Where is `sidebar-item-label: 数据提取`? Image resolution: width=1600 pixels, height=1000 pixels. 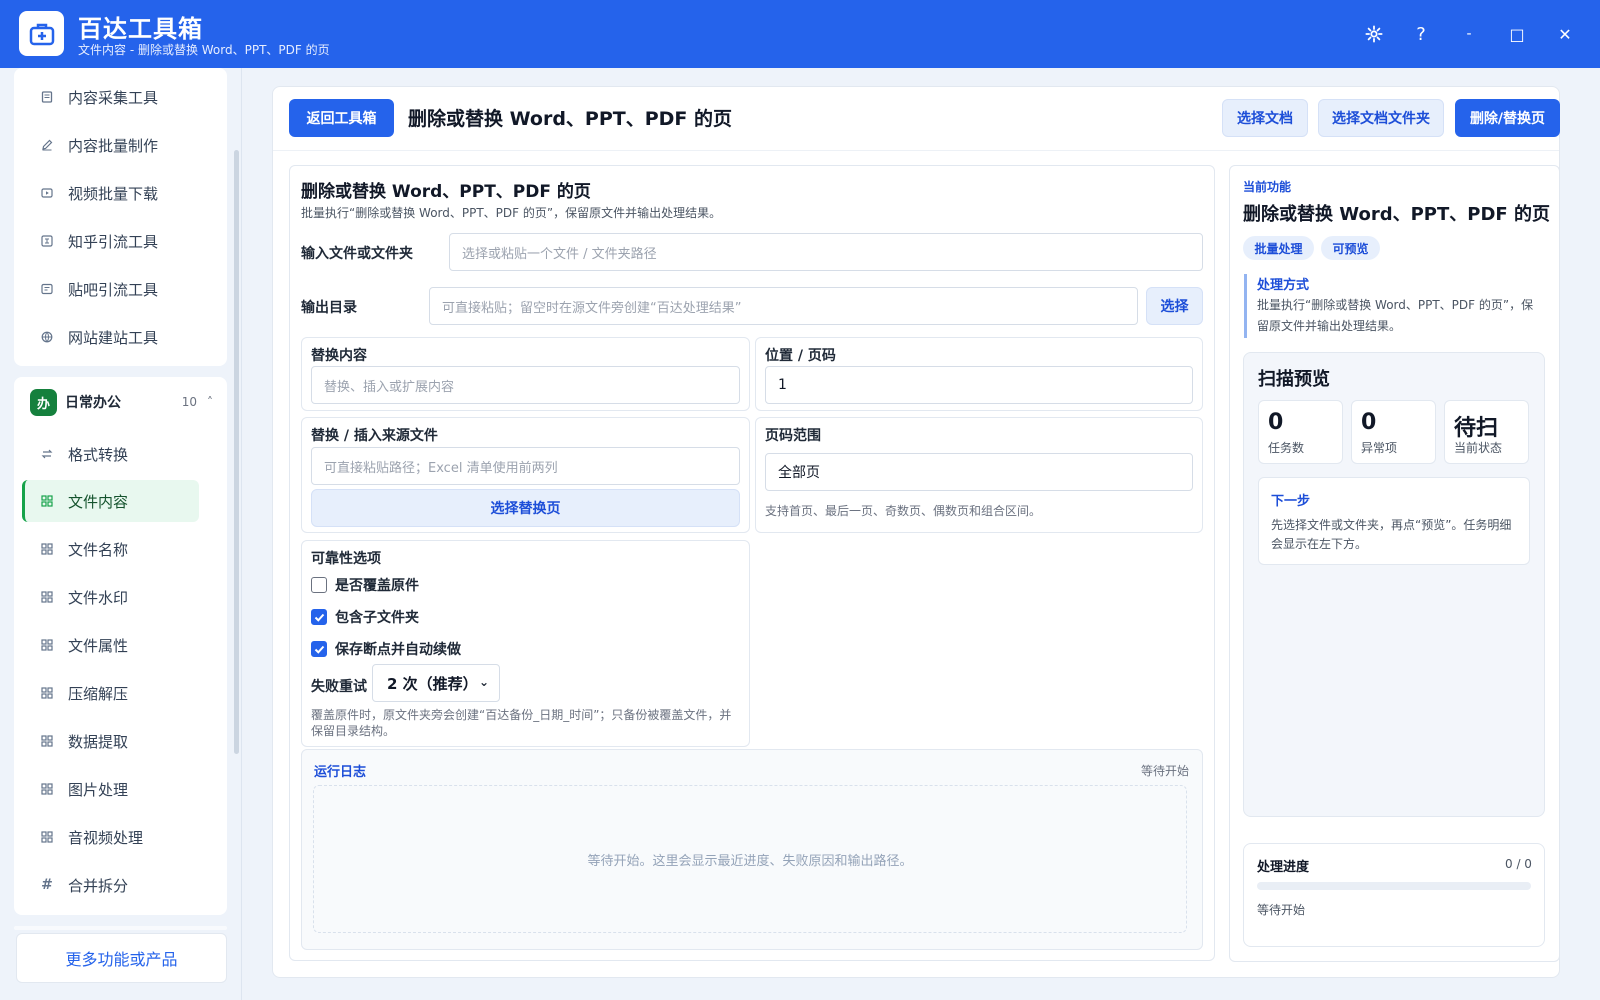 sidebar-item-label: 数据提取 is located at coordinates (98, 741).